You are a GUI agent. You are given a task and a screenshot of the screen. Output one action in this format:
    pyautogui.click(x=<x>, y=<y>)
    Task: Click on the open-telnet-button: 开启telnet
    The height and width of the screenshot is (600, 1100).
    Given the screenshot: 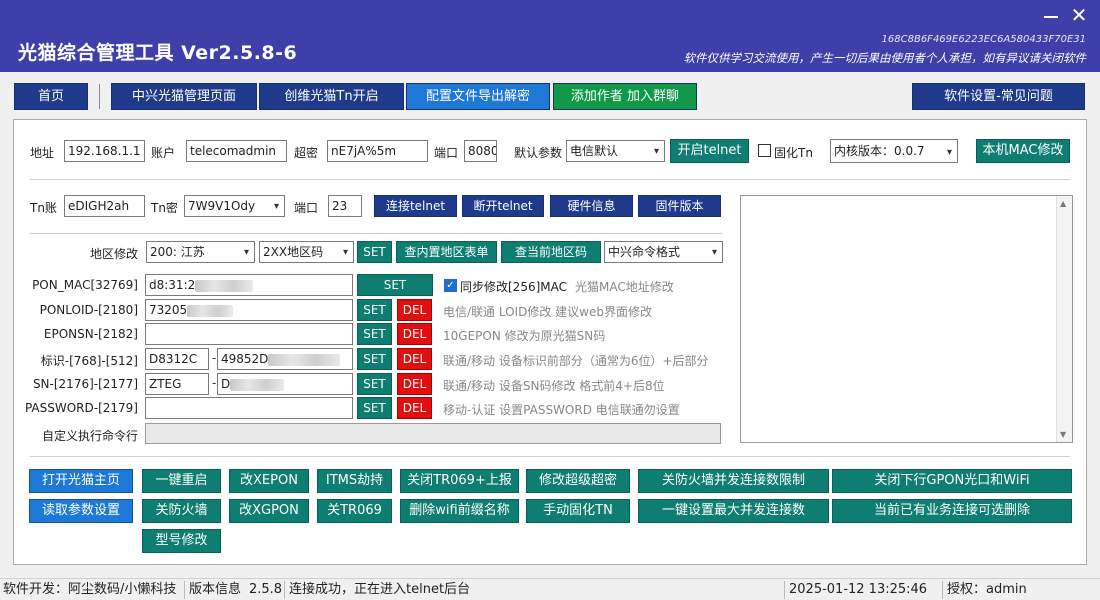 What is the action you would take?
    pyautogui.click(x=709, y=151)
    